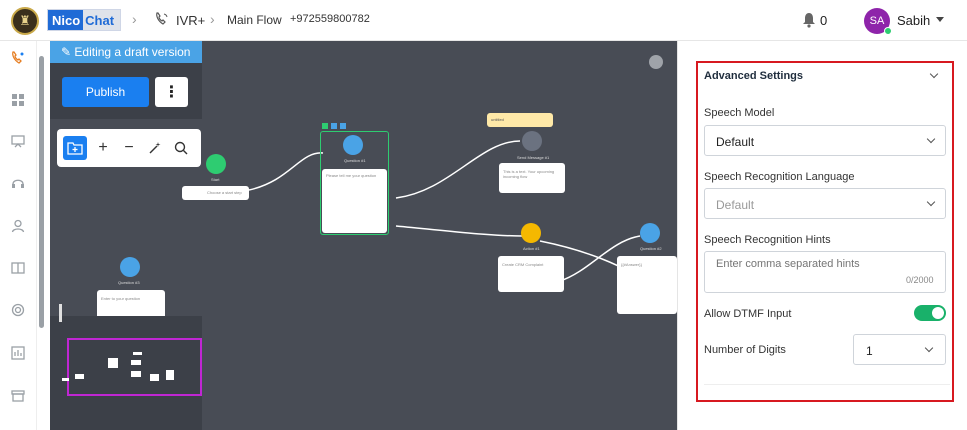 Image resolution: width=967 pixels, height=430 pixels. Describe the element at coordinates (354, 201) in the screenshot. I see `question-node: Please tell me your question` at that location.